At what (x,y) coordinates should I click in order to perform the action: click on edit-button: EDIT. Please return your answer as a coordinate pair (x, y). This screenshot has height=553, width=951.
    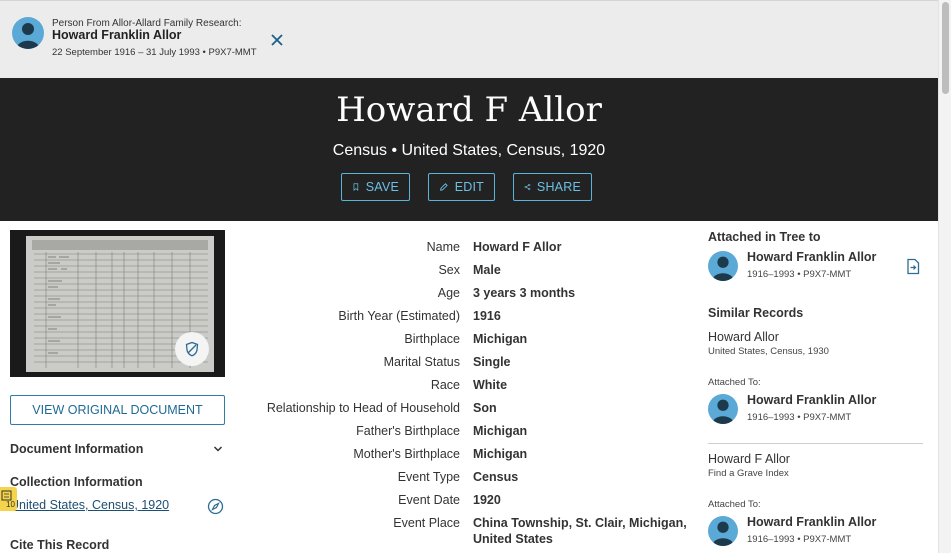
    Looking at the image, I should click on (461, 187).